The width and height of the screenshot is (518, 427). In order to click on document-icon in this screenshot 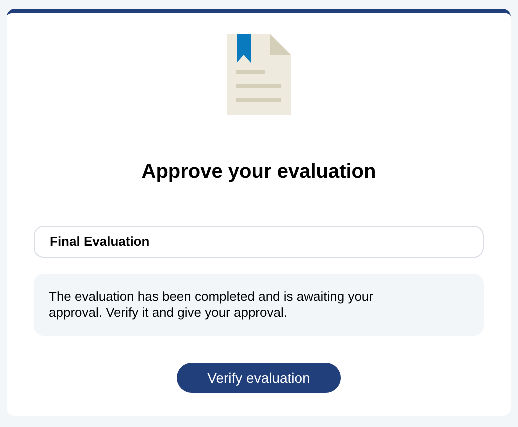, I will do `click(259, 74)`.